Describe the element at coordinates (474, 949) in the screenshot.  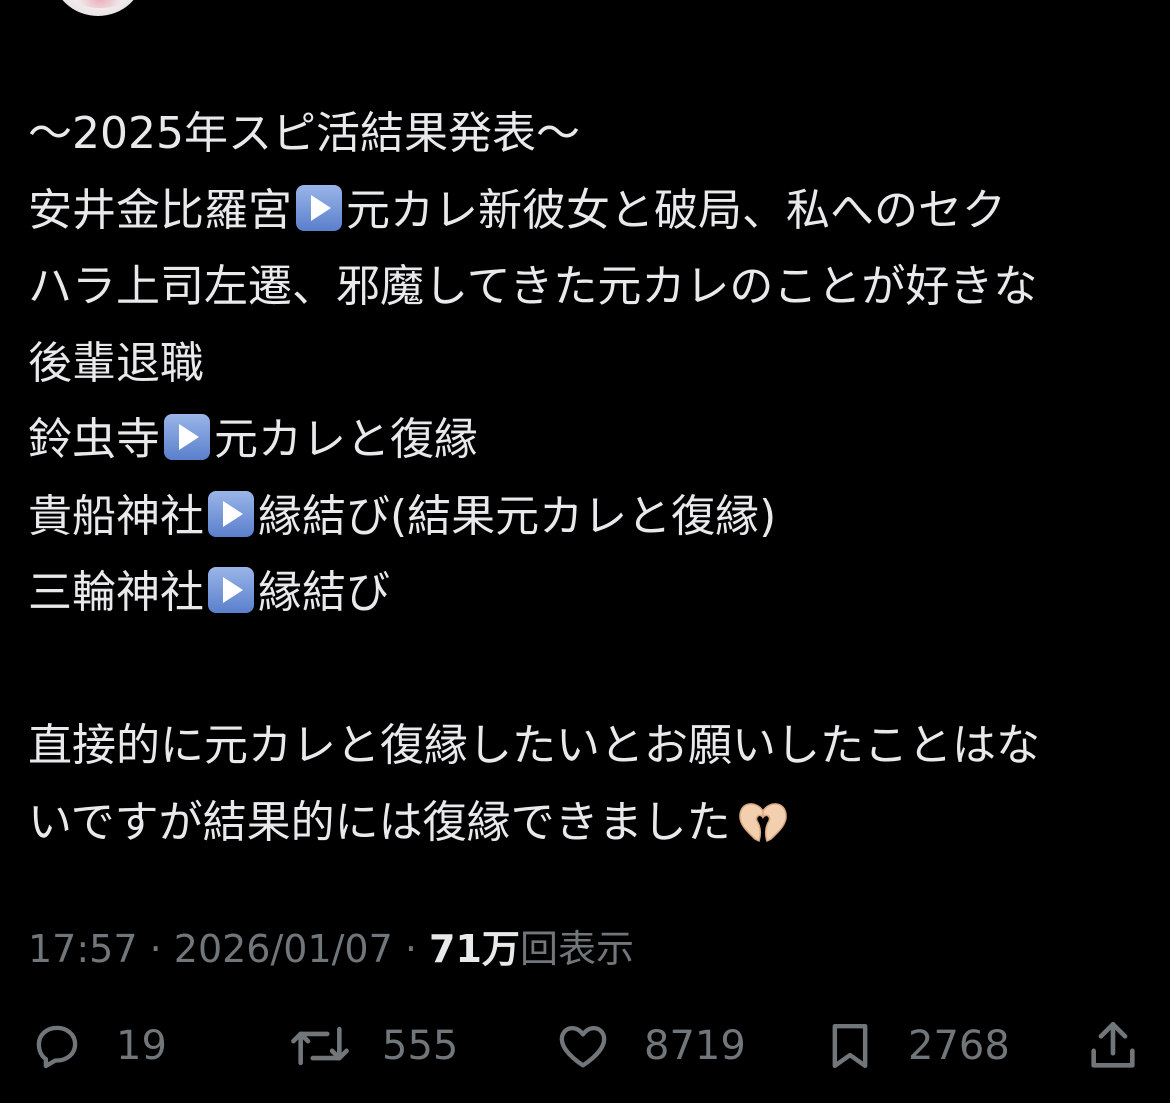
I see `views-count: 71万` at that location.